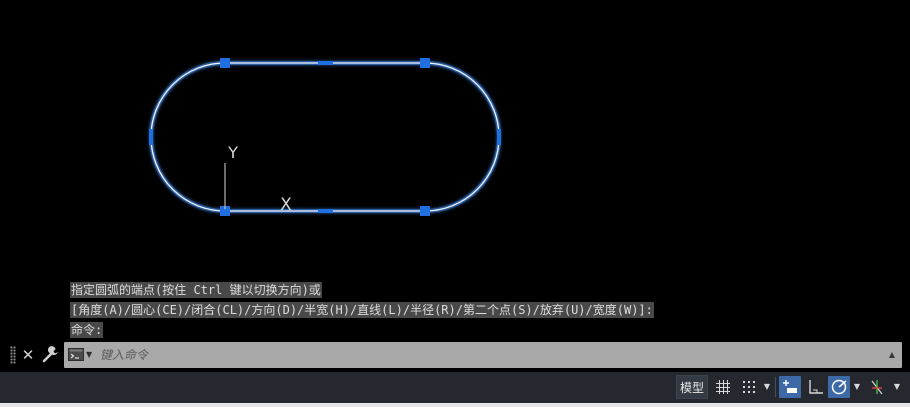 This screenshot has width=910, height=407. I want to click on history-line-prompt: 指定圆弧的端点(按住 Ctrl 键以切换方向)或, so click(196, 290).